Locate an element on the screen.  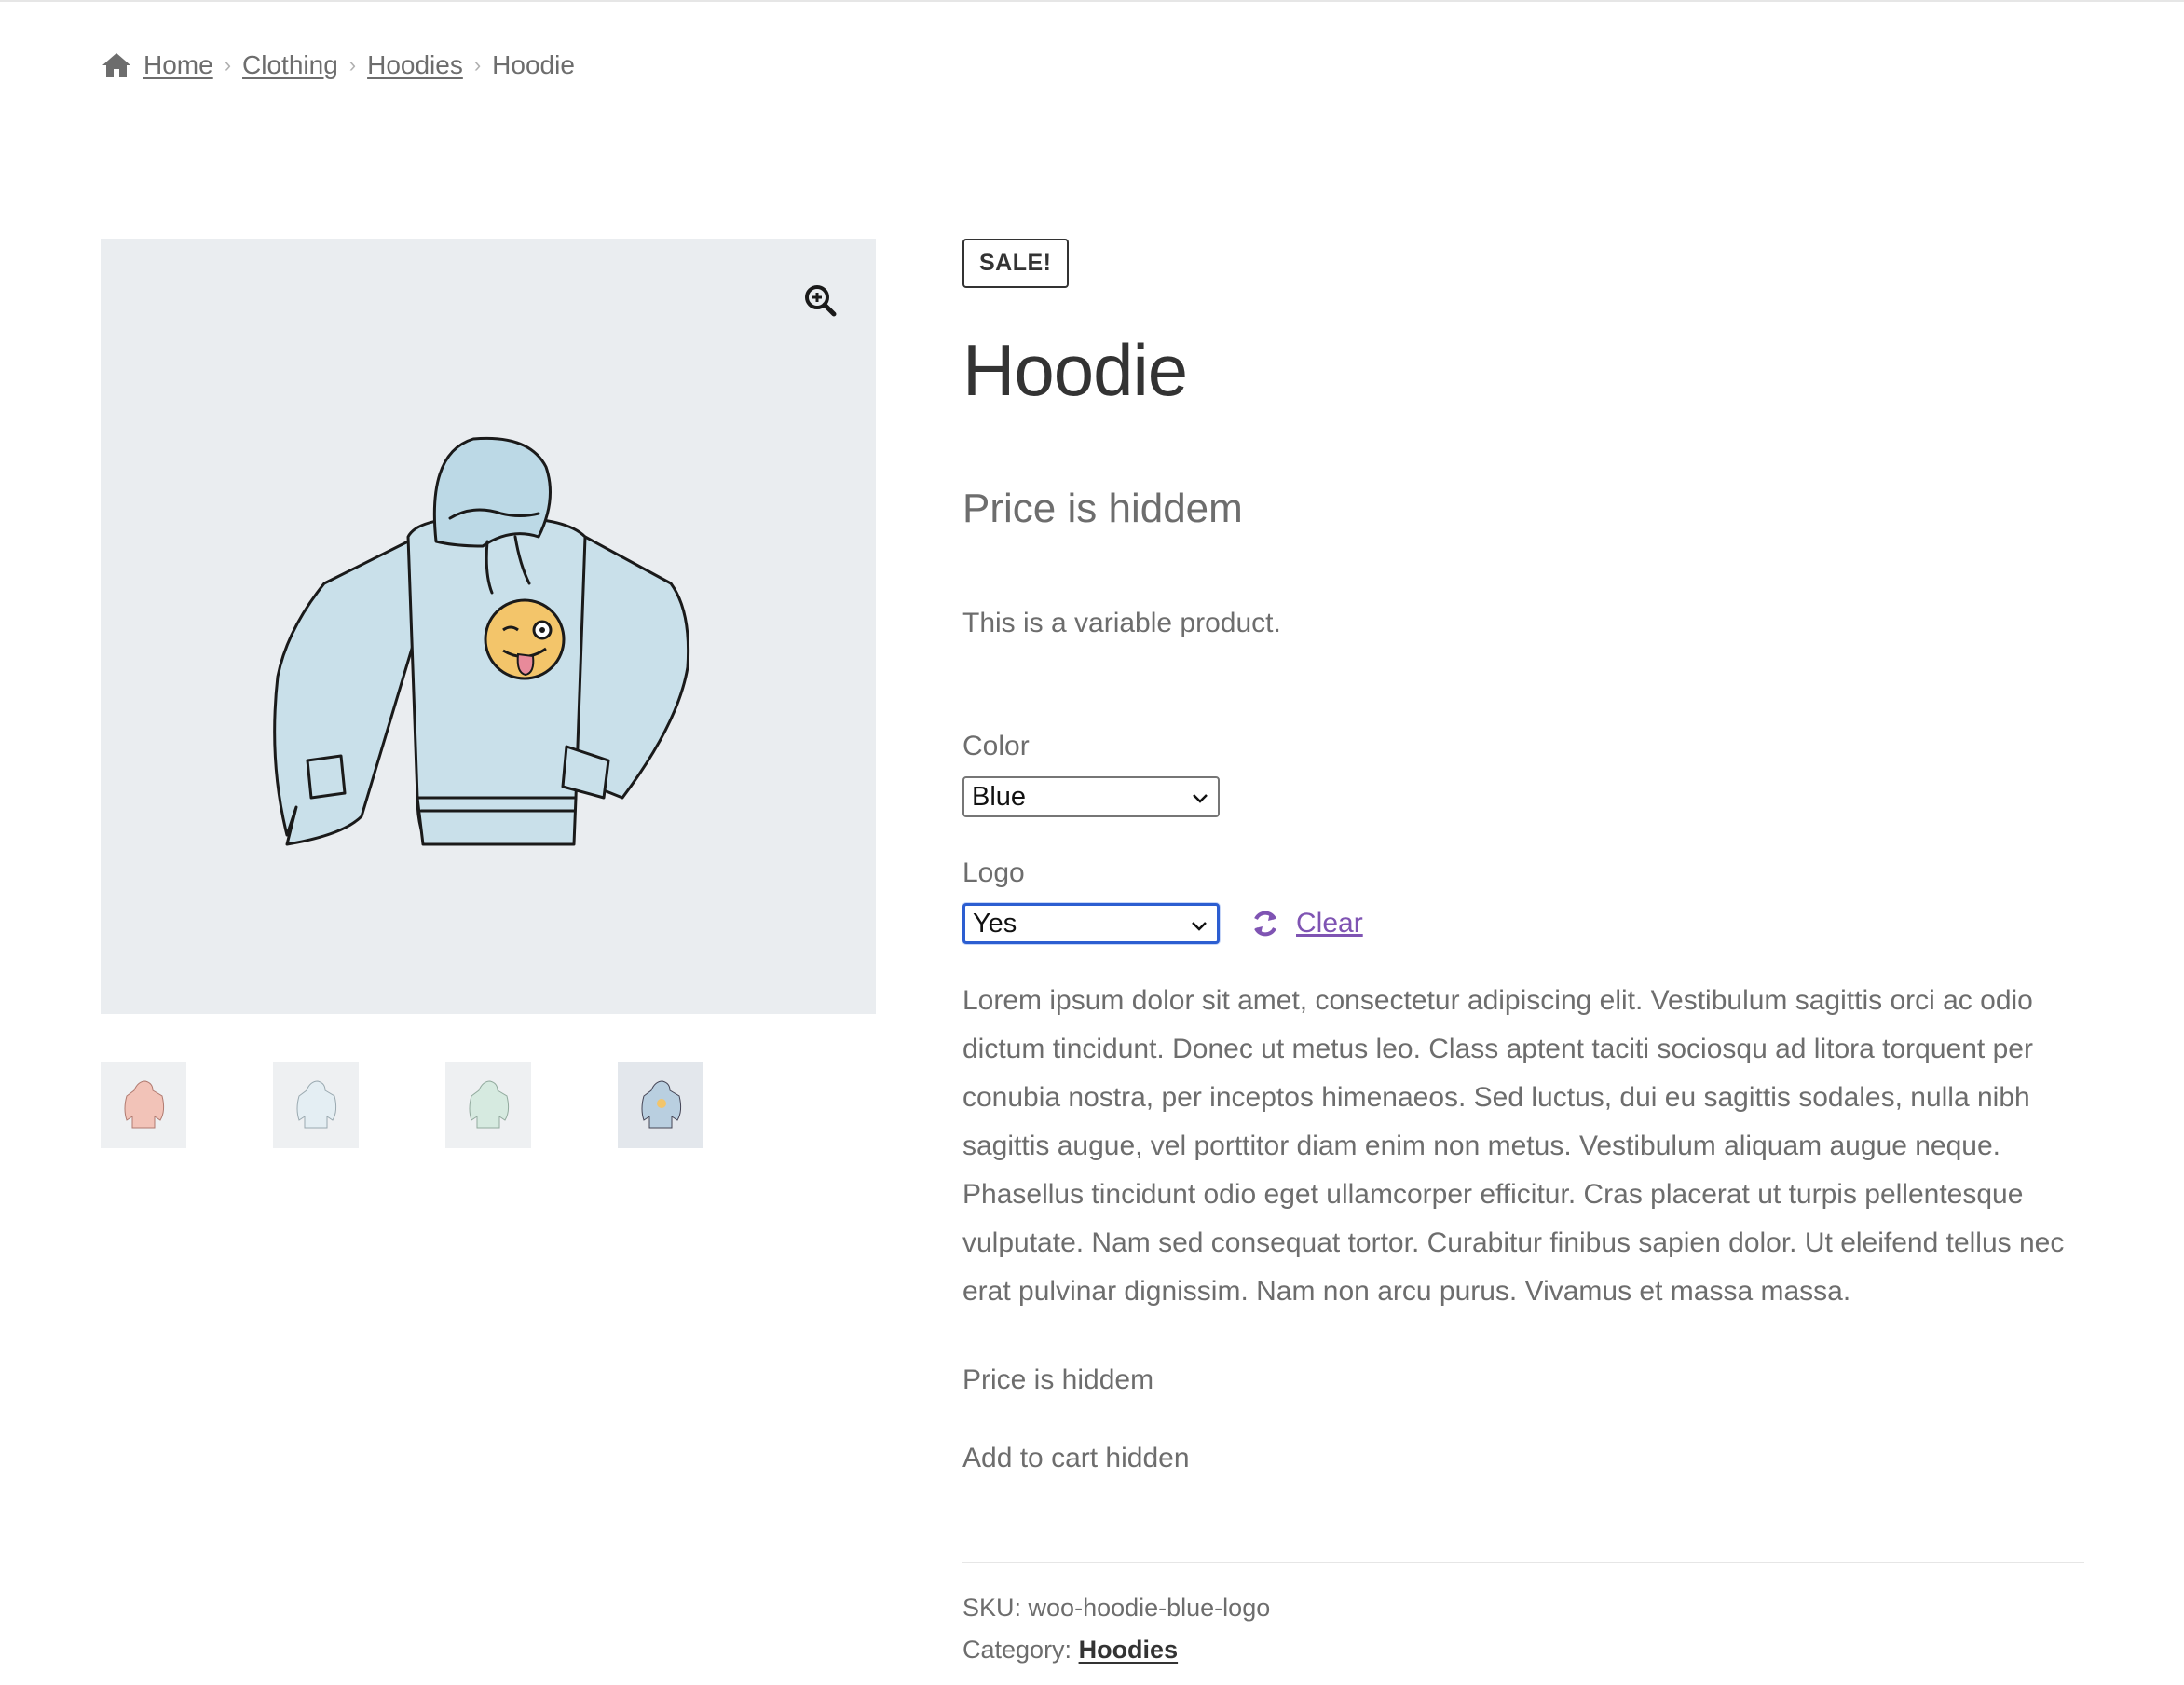
breadcrumb-home-link: Home is located at coordinates (178, 65).